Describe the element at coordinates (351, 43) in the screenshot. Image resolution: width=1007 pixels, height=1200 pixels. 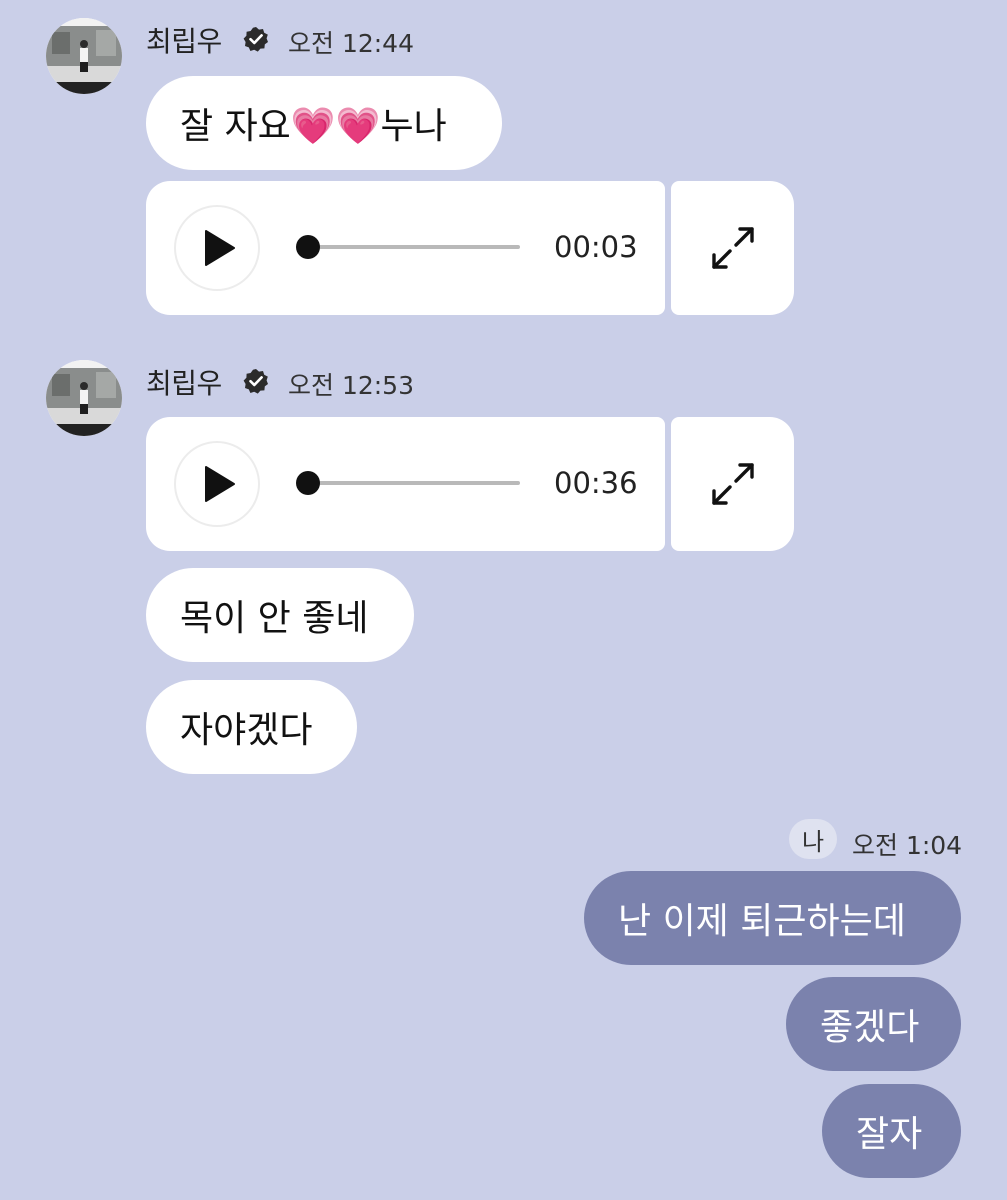
I see `message-timestamp: 오전 12:44` at that location.